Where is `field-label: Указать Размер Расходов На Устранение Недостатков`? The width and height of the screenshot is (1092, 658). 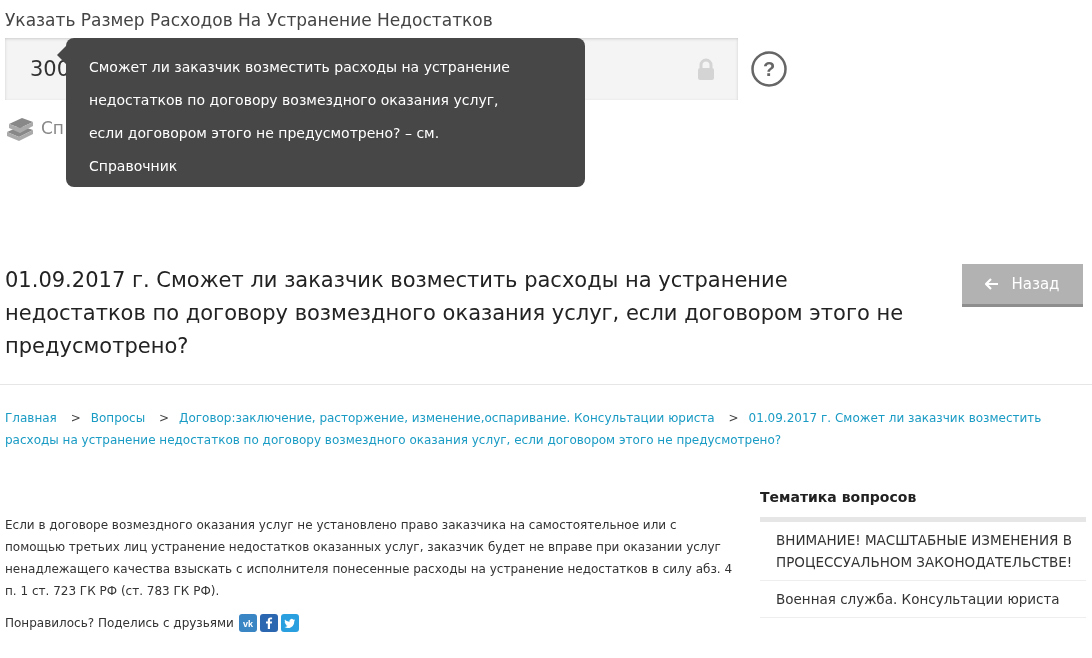
field-label: Указать Размер Расходов На Устранение Недостатков is located at coordinates (249, 20).